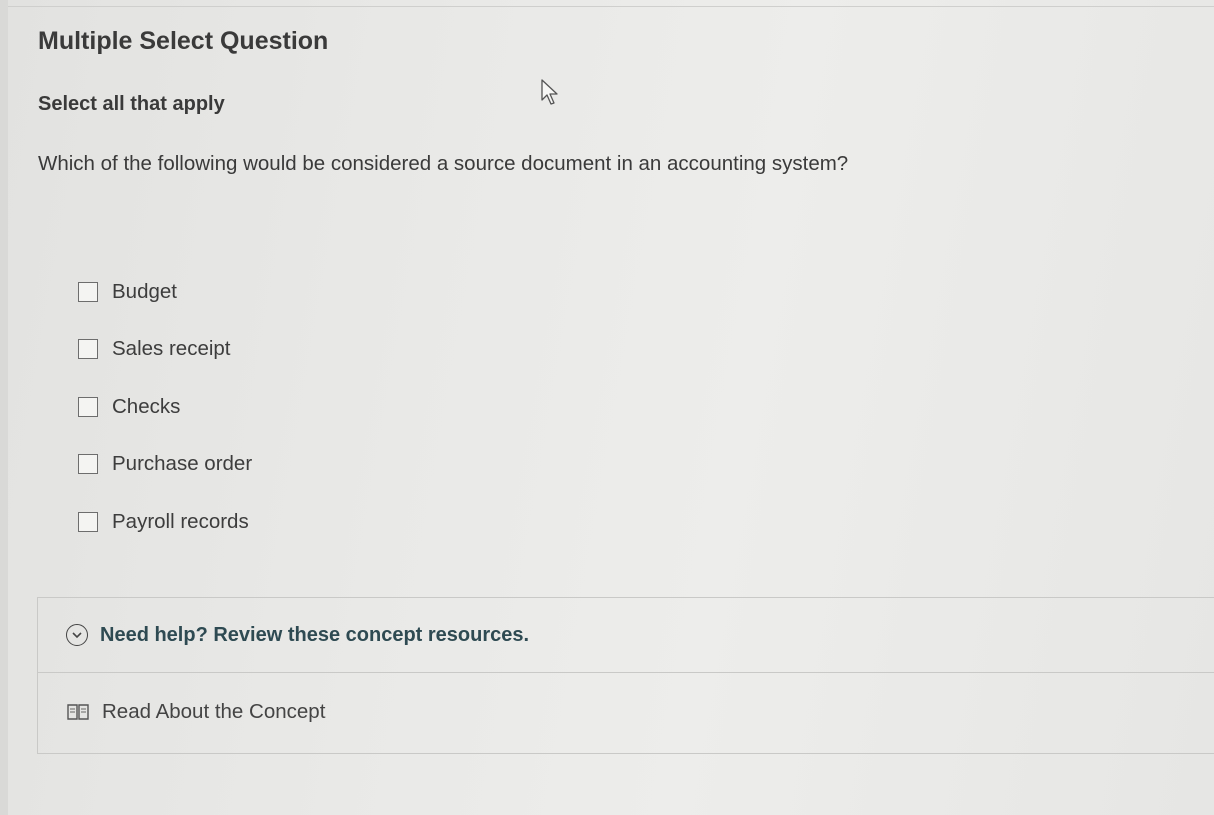  I want to click on option-label: Sales receipt, so click(171, 349).